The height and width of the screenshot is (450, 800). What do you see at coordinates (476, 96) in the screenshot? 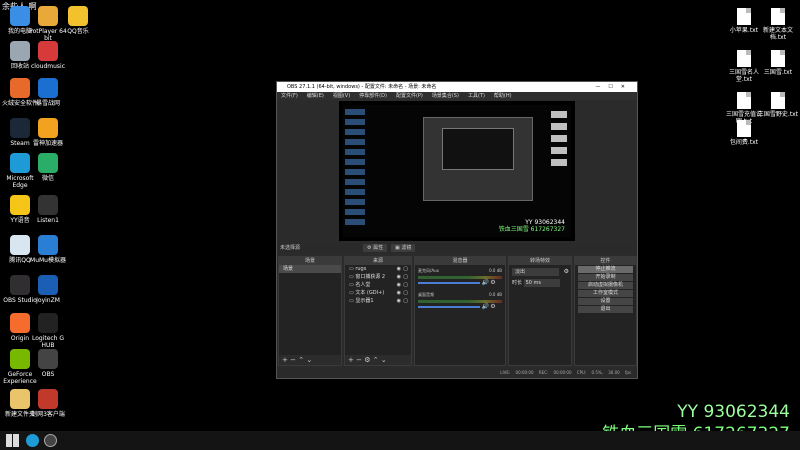
I see `menu-tools: 工具(T)` at bounding box center [476, 96].